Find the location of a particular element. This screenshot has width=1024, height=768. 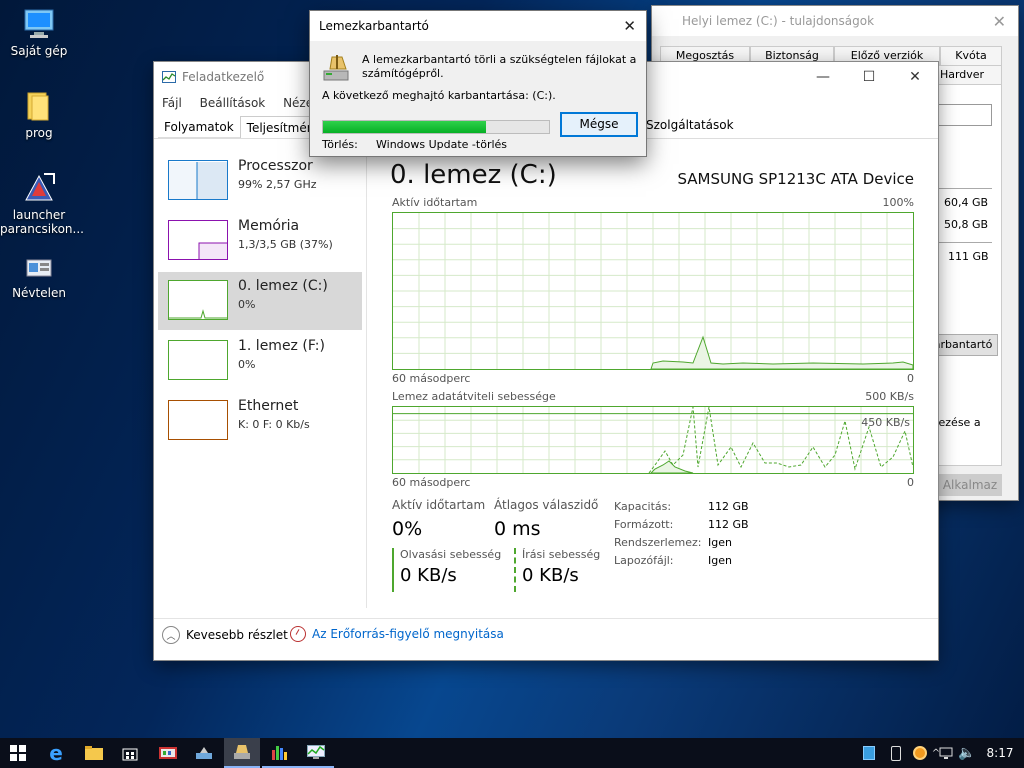

fewer-details-label: Kevesebb részlet is located at coordinates (237, 635).